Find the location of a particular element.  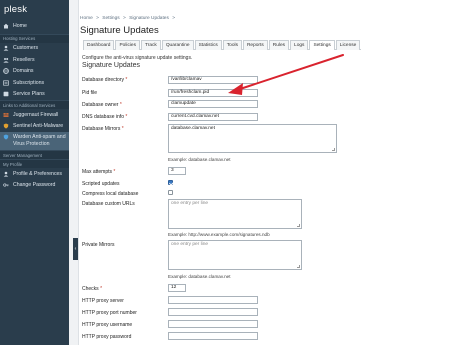

annotation-arrow is located at coordinates (286, 74).